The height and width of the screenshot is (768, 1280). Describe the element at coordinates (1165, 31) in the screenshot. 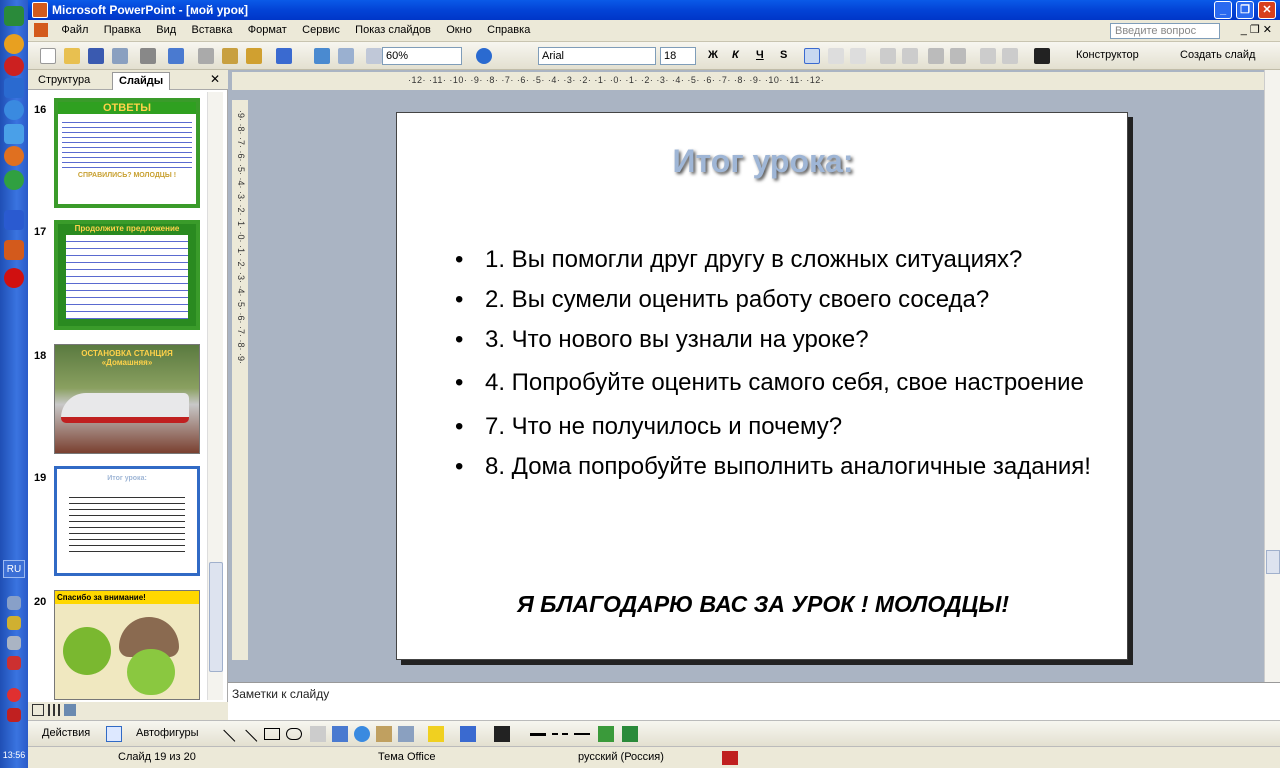

I see `ask-question-input: Введите вопрос` at that location.